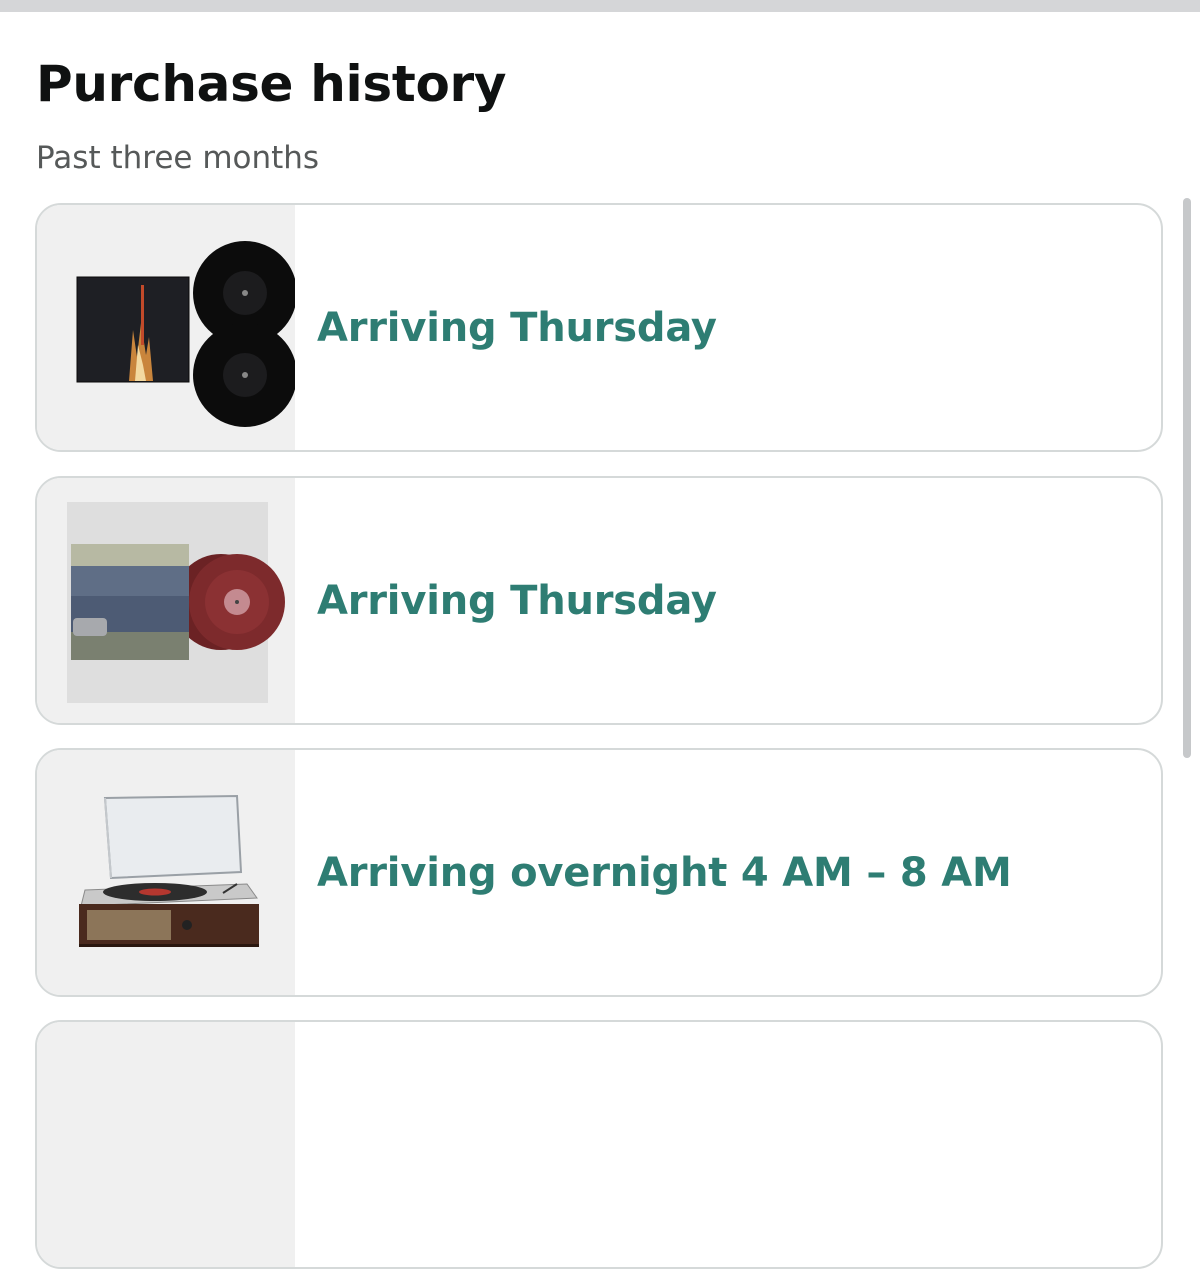 Image resolution: width=1200 pixels, height=1269 pixels. Describe the element at coordinates (178, 158) in the screenshot. I see `page-subtitle: Past three months` at that location.